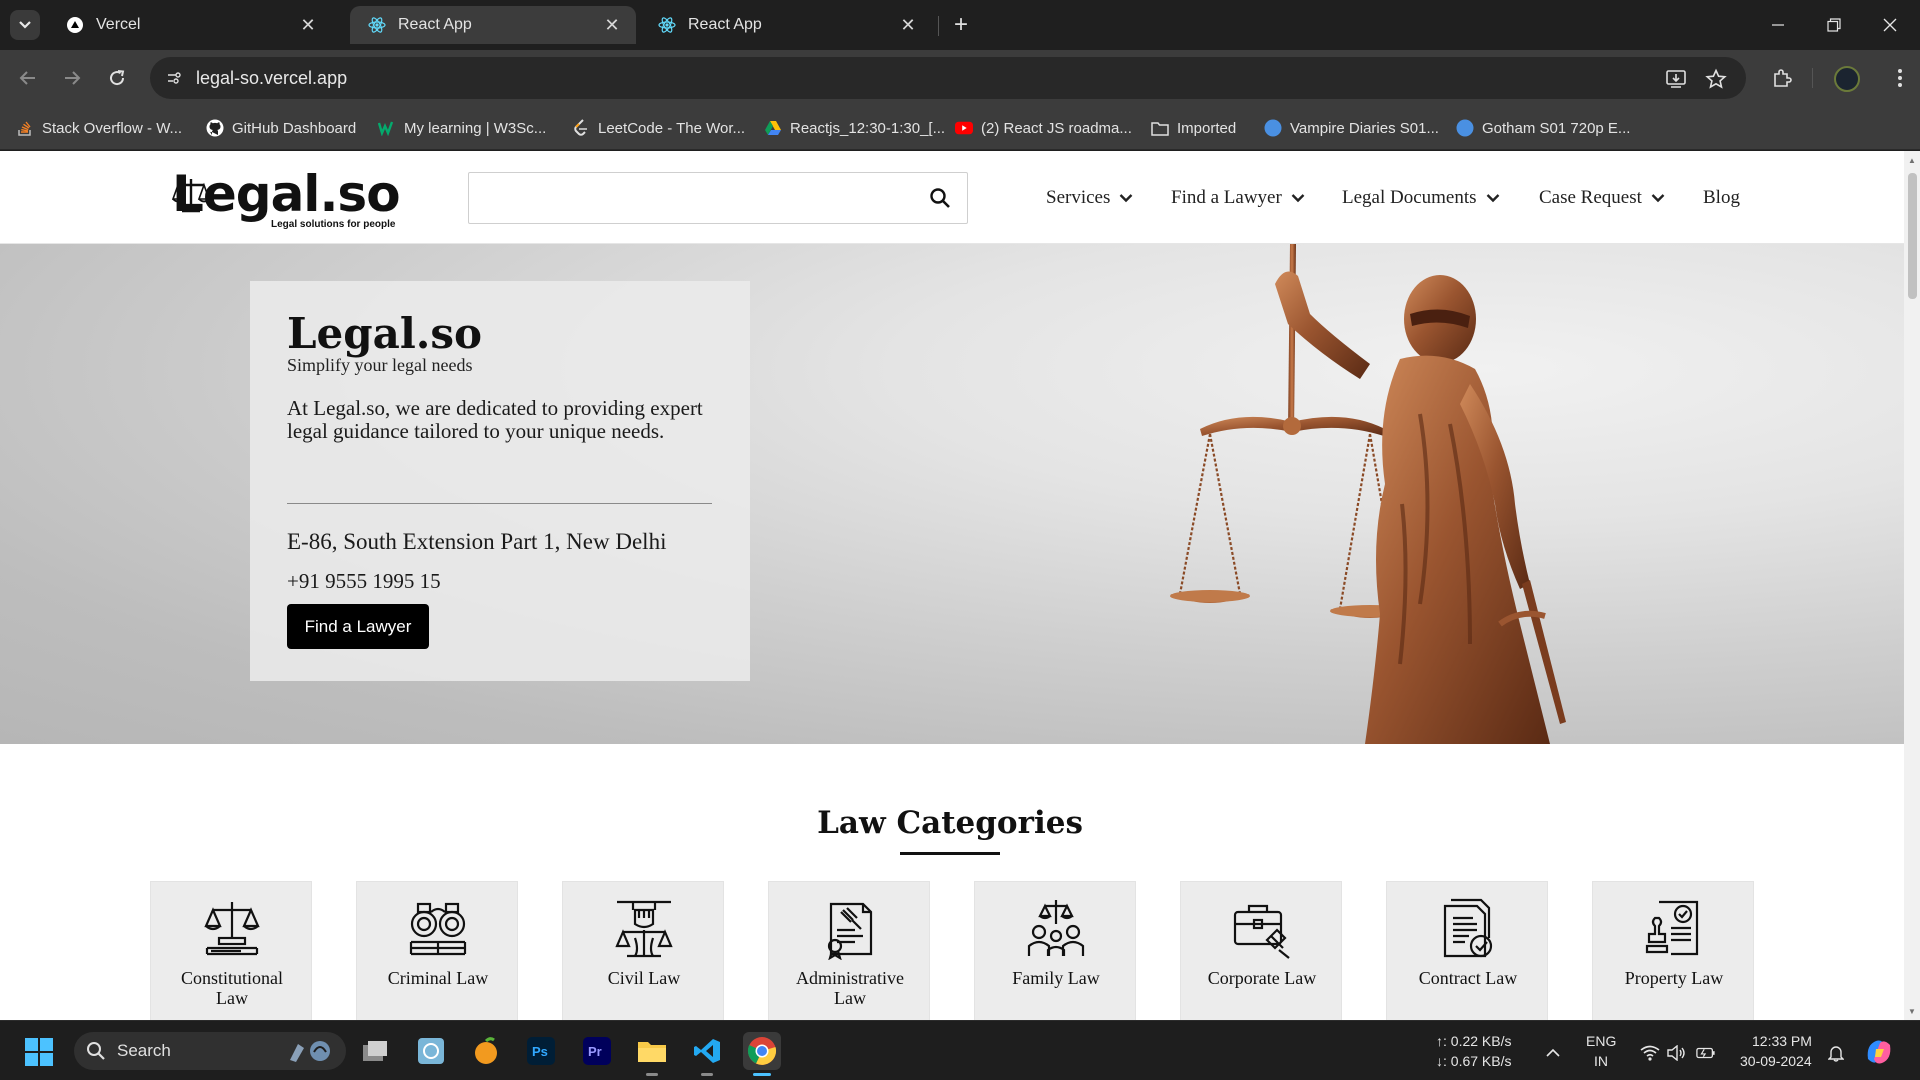 This screenshot has height=1080, width=1920. Describe the element at coordinates (1706, 1053) in the screenshot. I see `battery-icon` at that location.